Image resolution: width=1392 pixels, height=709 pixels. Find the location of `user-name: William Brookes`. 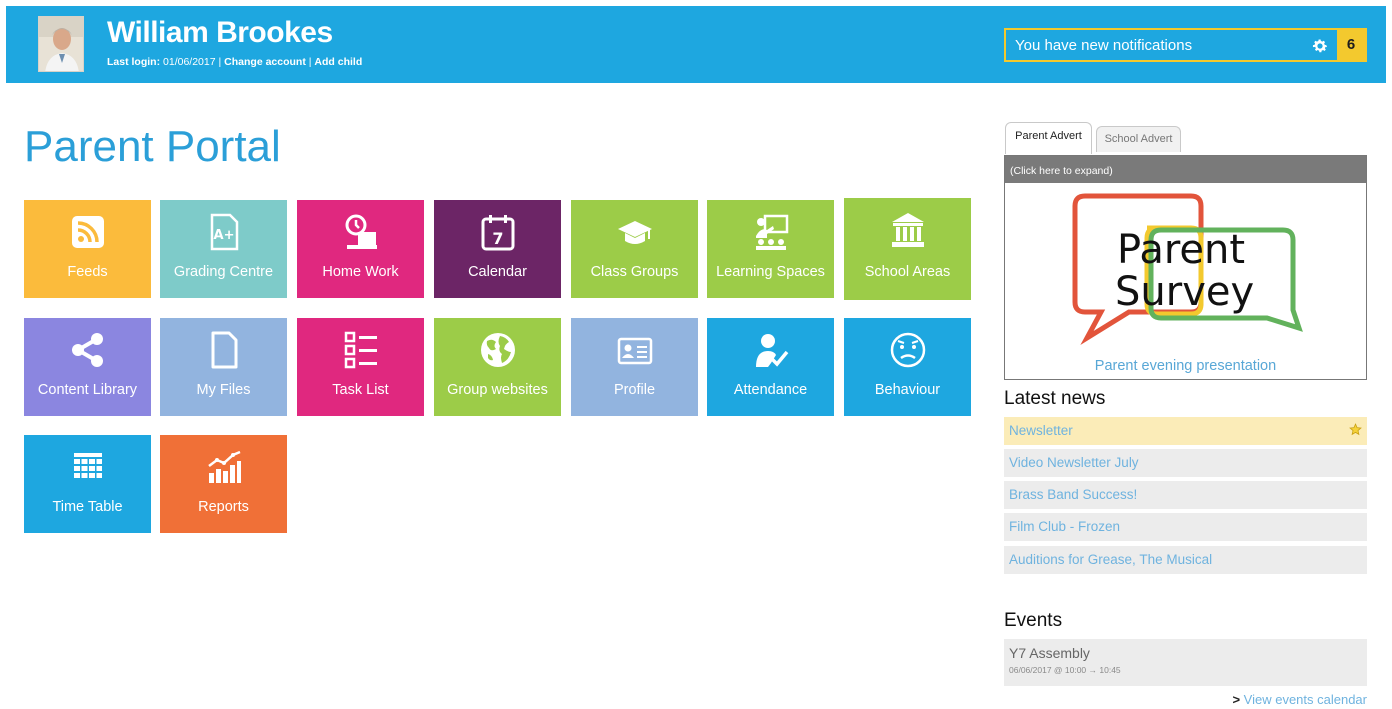

user-name: William Brookes is located at coordinates (220, 32).